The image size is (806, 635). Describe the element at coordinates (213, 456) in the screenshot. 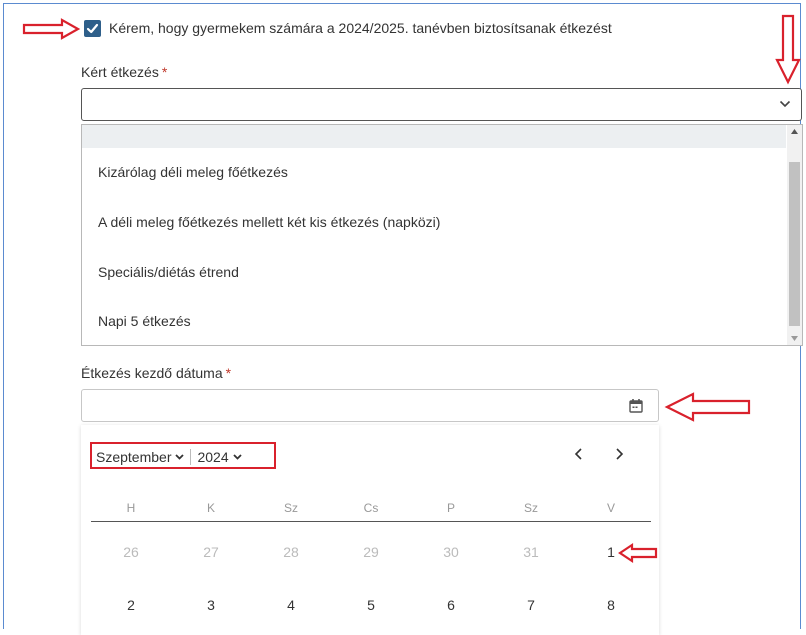

I see `year-value: 2024` at that location.